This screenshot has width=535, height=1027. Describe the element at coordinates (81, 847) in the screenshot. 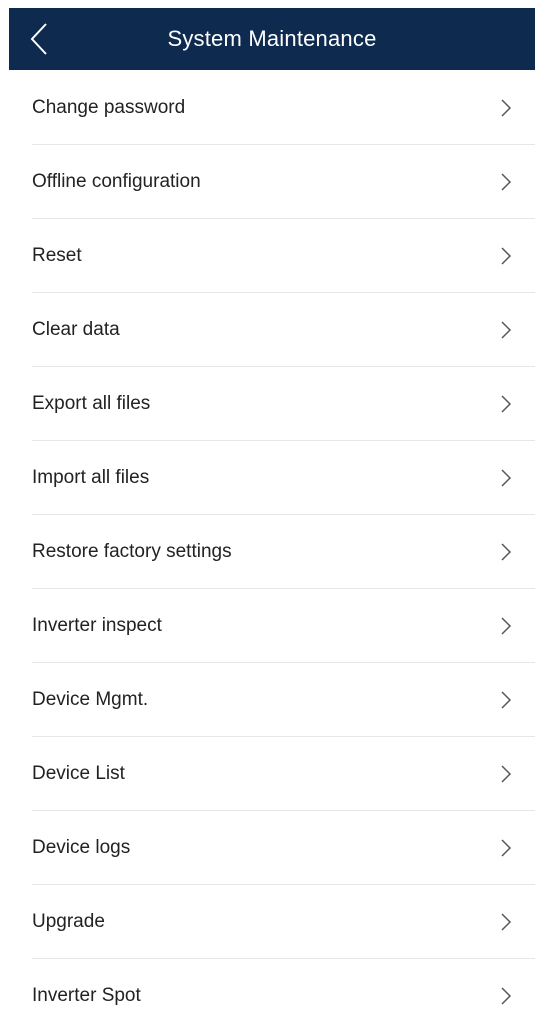

I see `menu-item-label: Device logs` at that location.